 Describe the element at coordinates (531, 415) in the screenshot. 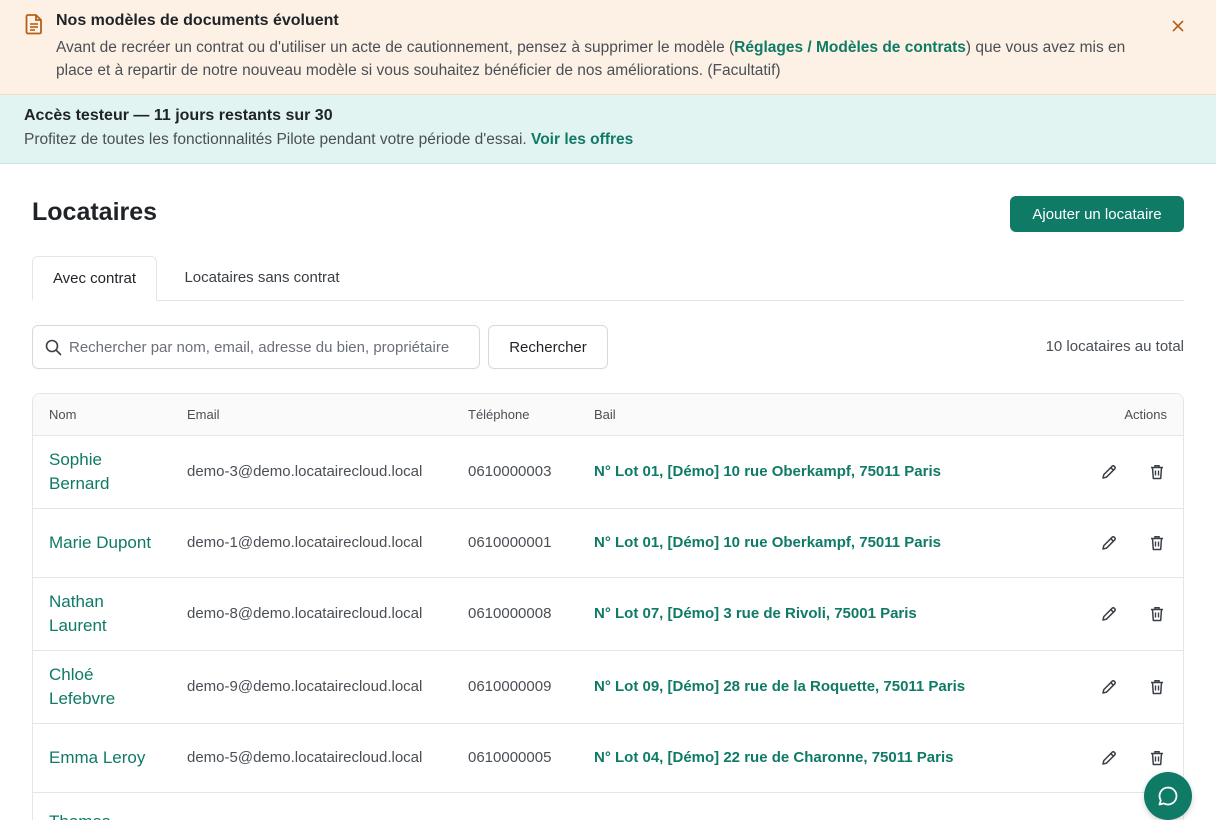

I see `column-header-phone: Téléphone` at that location.